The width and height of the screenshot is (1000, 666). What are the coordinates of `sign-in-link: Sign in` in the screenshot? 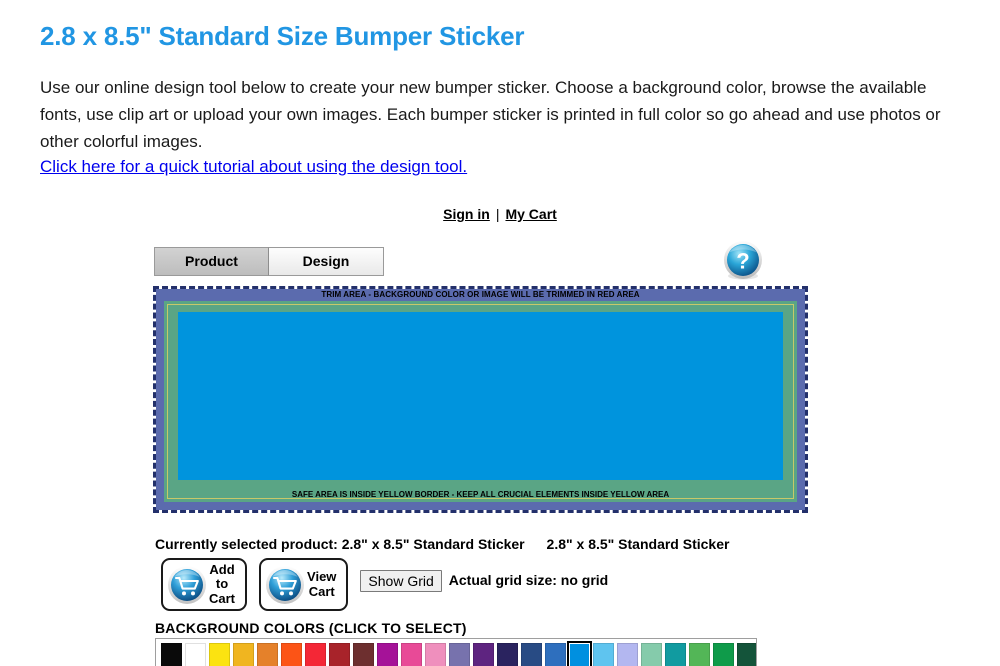 It's located at (466, 214).